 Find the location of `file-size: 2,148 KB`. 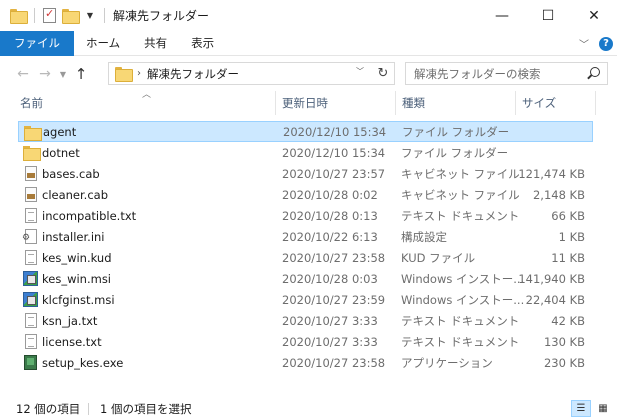

file-size: 2,148 KB is located at coordinates (558, 194).